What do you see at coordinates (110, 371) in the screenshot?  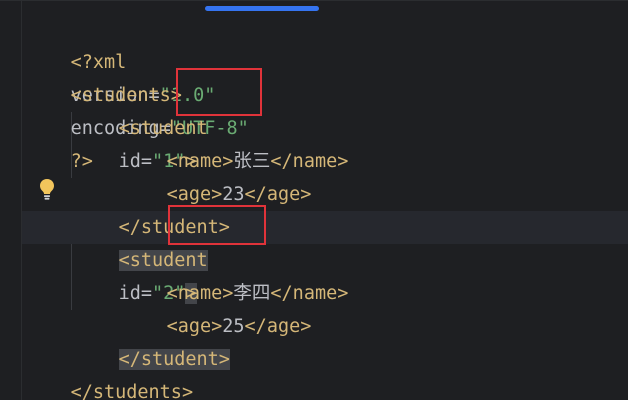 I see `code-line-11: </students>` at bounding box center [110, 371].